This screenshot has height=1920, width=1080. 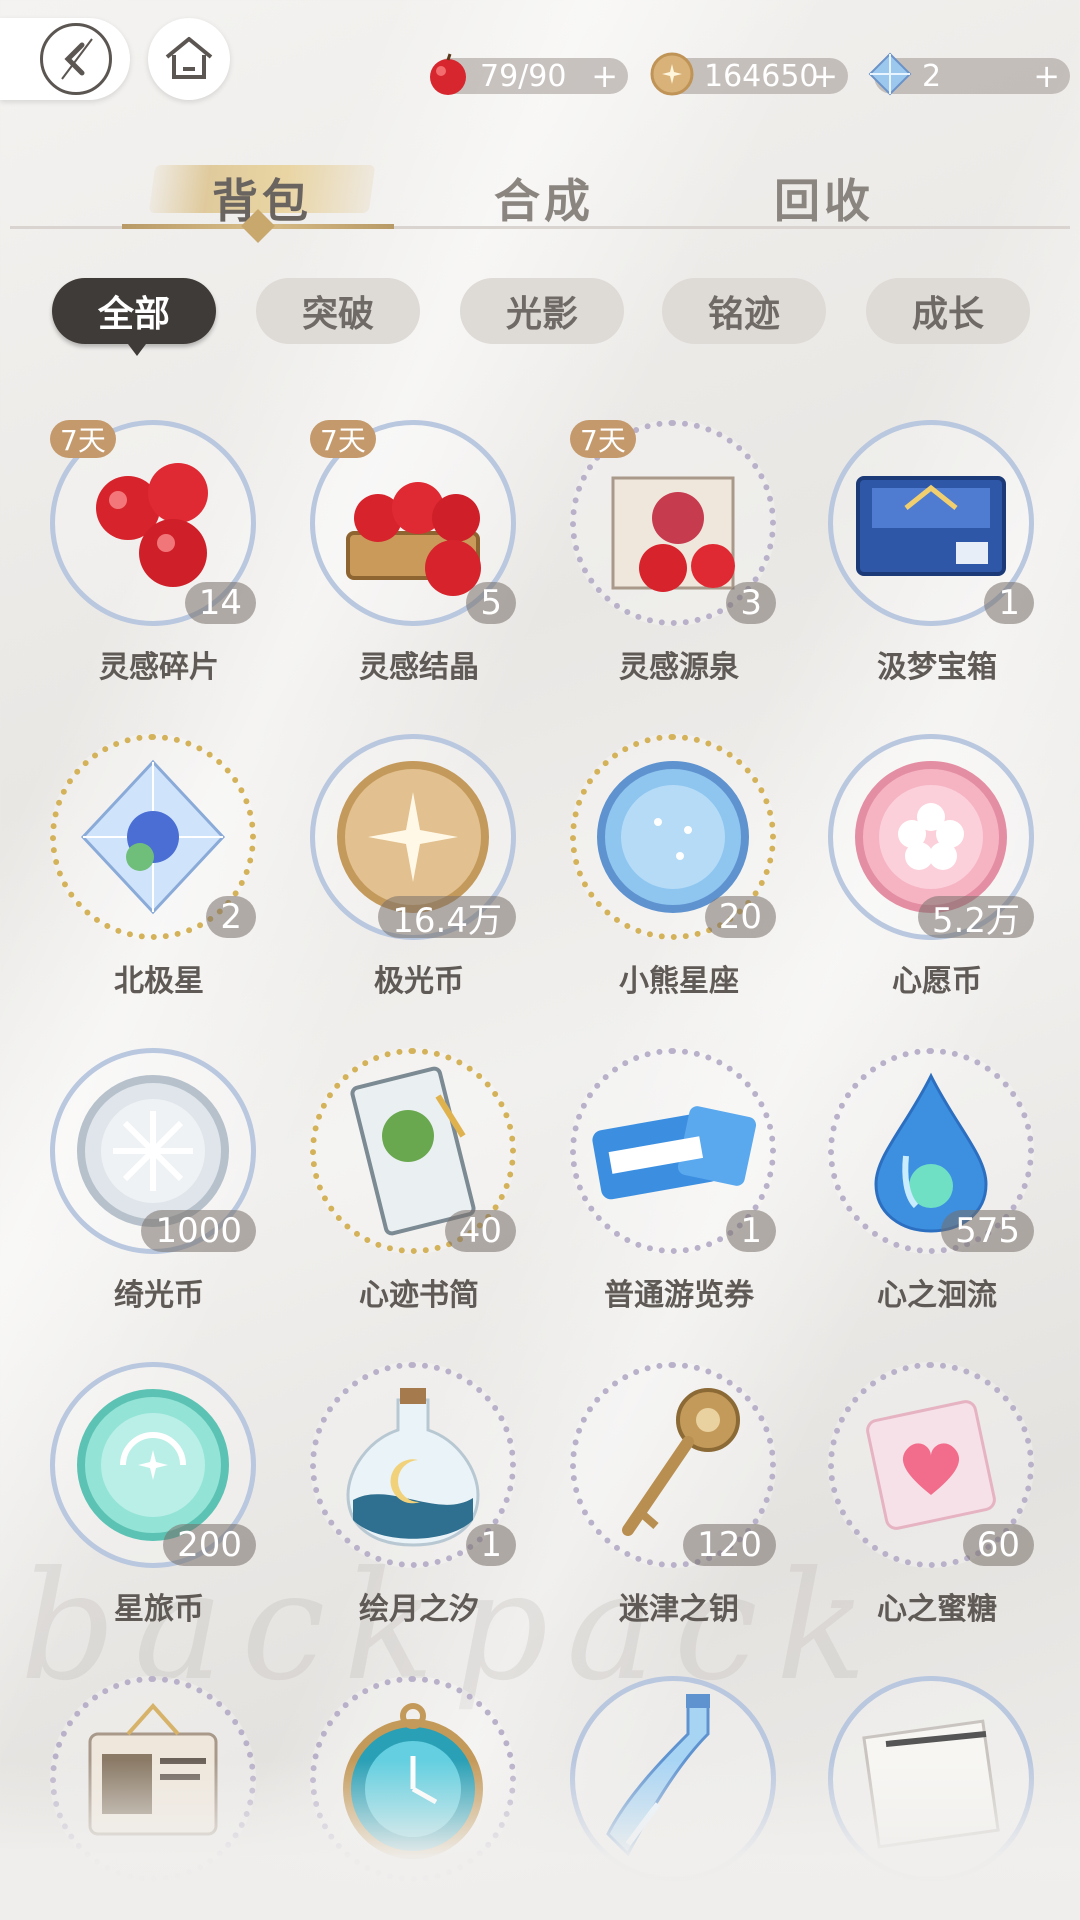 I want to click on item-count: 5.2万, so click(x=975, y=918).